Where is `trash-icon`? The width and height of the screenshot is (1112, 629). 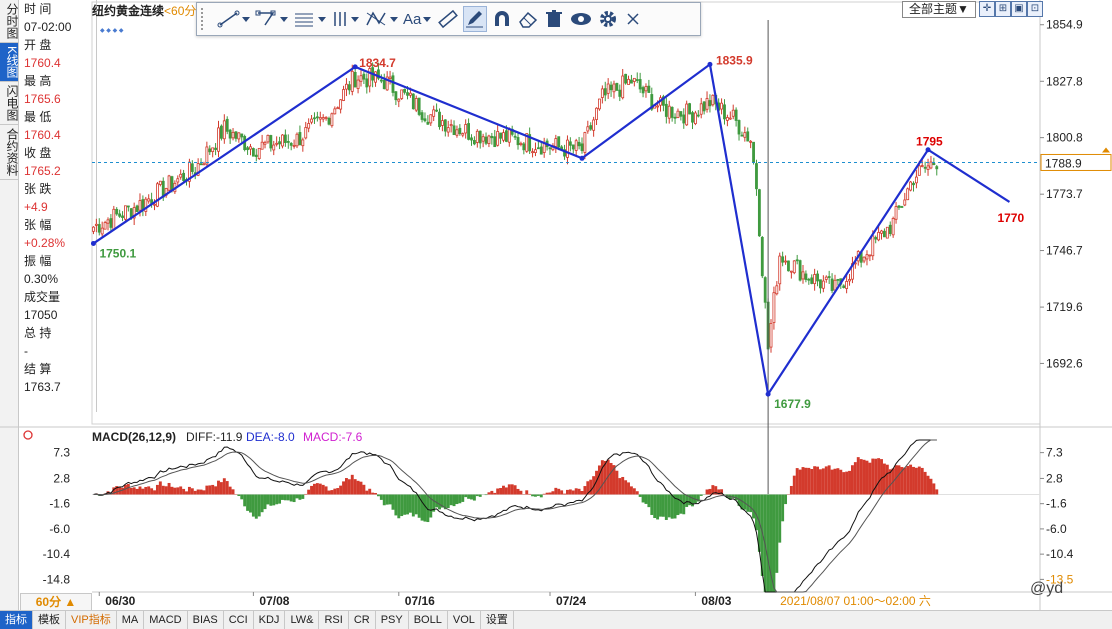
trash-icon is located at coordinates (554, 19).